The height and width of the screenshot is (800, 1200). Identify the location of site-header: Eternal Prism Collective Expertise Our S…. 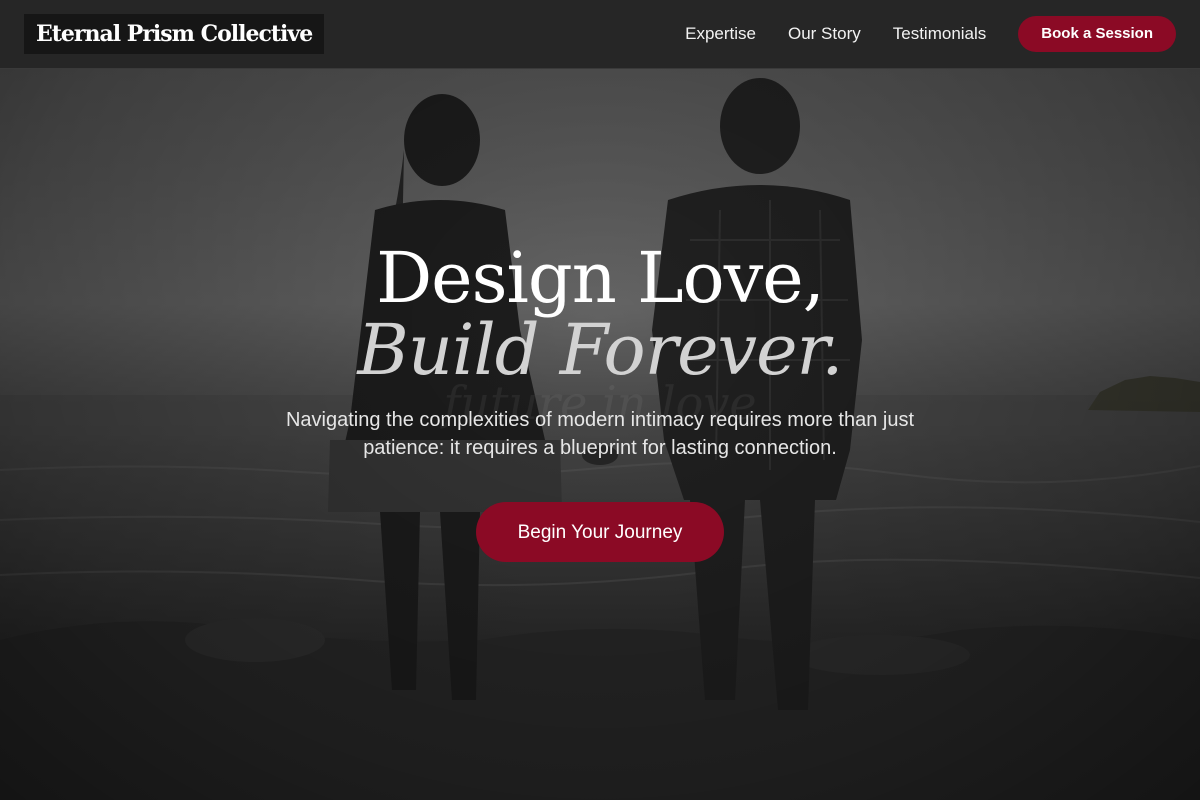
(600, 34).